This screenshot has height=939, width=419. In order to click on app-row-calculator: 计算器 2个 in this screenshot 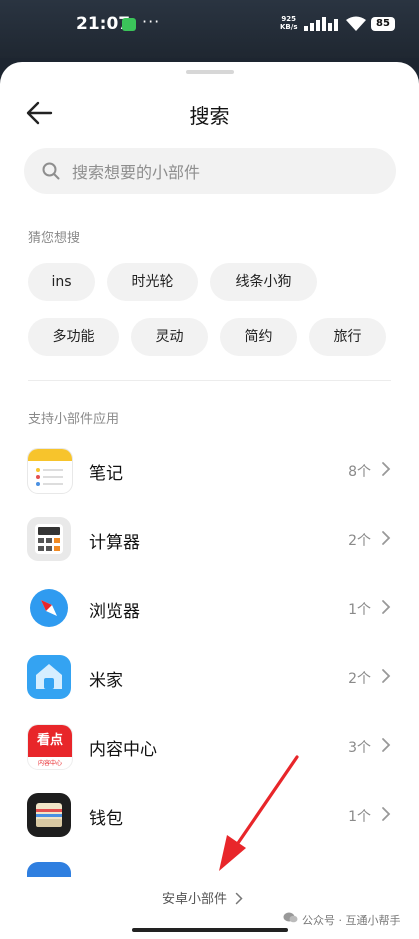, I will do `click(209, 540)`.